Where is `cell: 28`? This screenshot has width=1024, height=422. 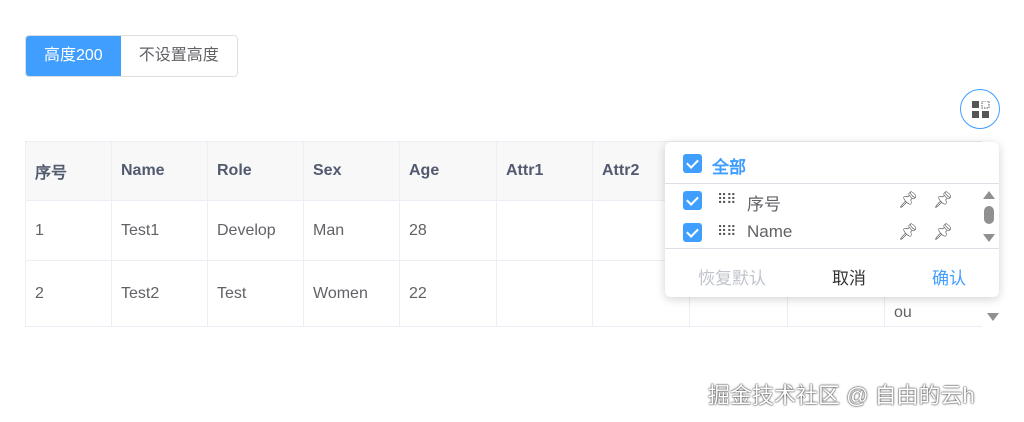
cell: 28 is located at coordinates (448, 230).